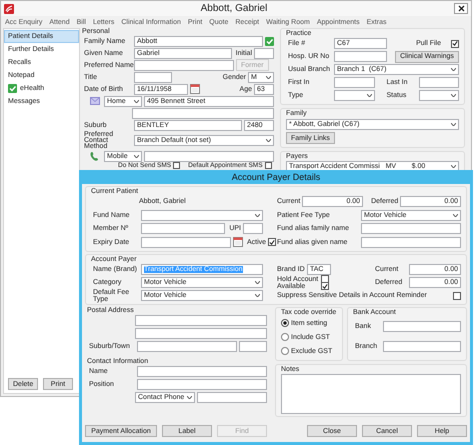  I want to click on close-button, so click(461, 8).